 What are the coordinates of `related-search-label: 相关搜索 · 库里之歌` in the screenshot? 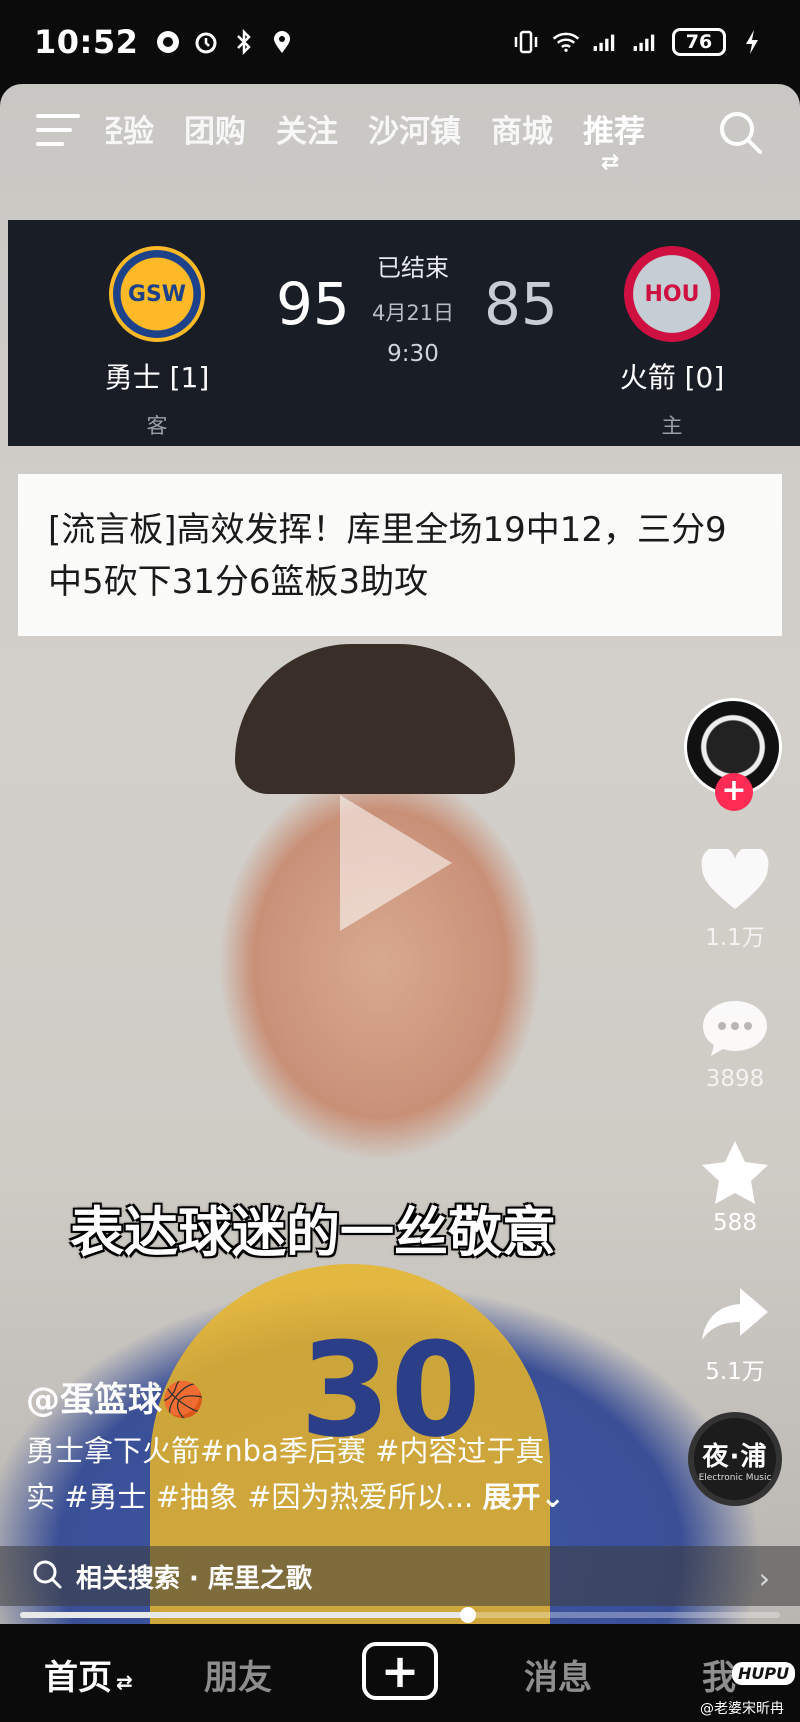 It's located at (194, 1578).